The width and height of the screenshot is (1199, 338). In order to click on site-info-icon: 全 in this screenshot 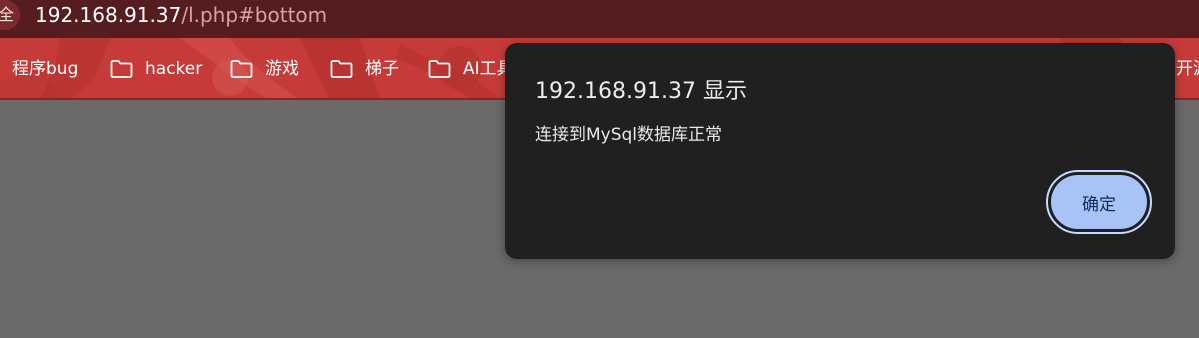, I will do `click(10, 15)`.